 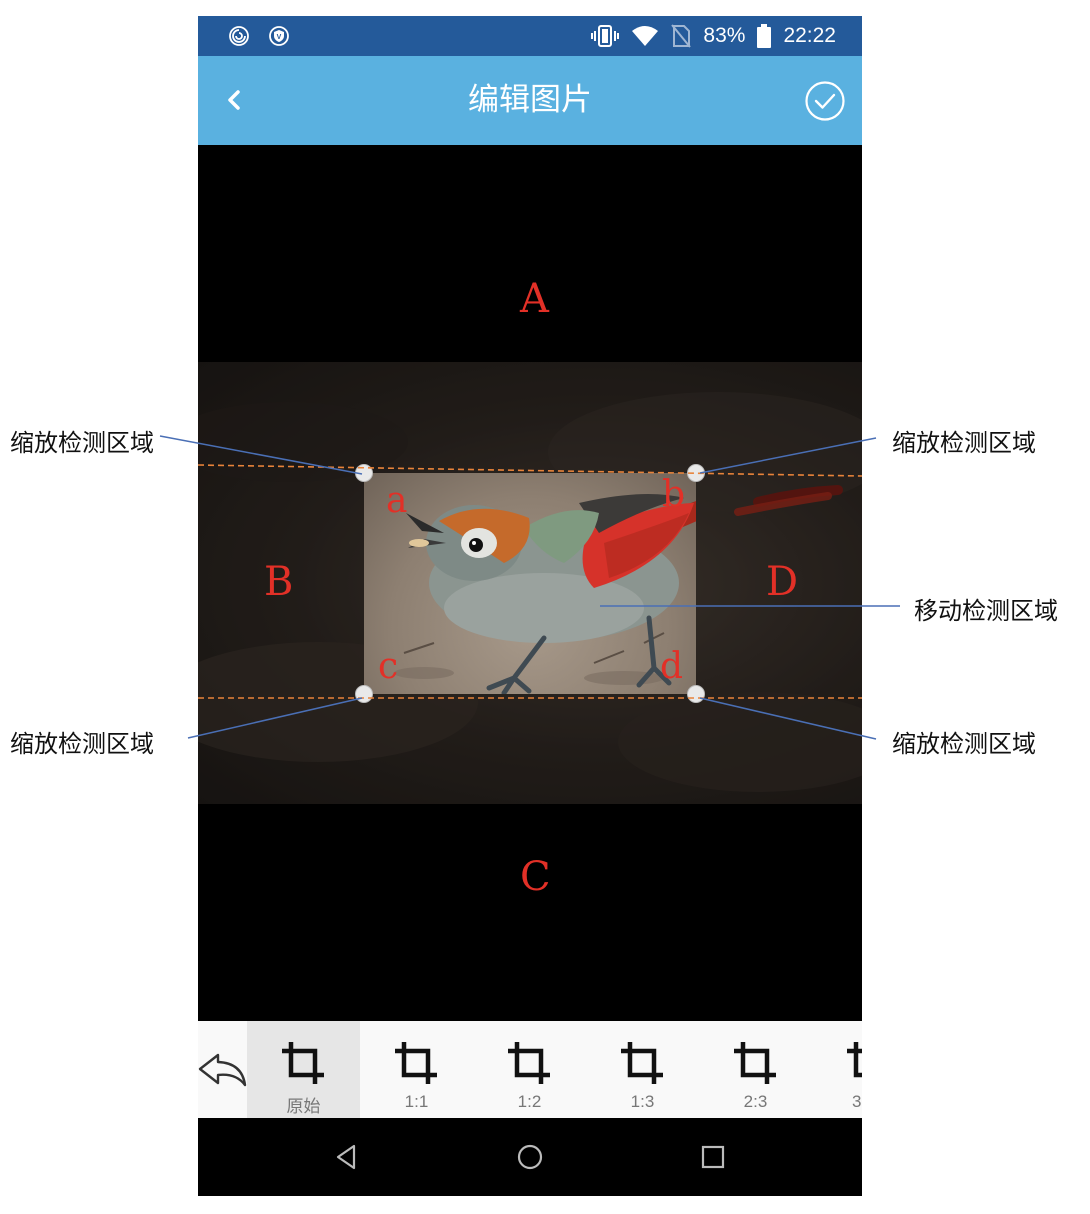 I want to click on ratio-1-1: 1:1, so click(x=416, y=1069).